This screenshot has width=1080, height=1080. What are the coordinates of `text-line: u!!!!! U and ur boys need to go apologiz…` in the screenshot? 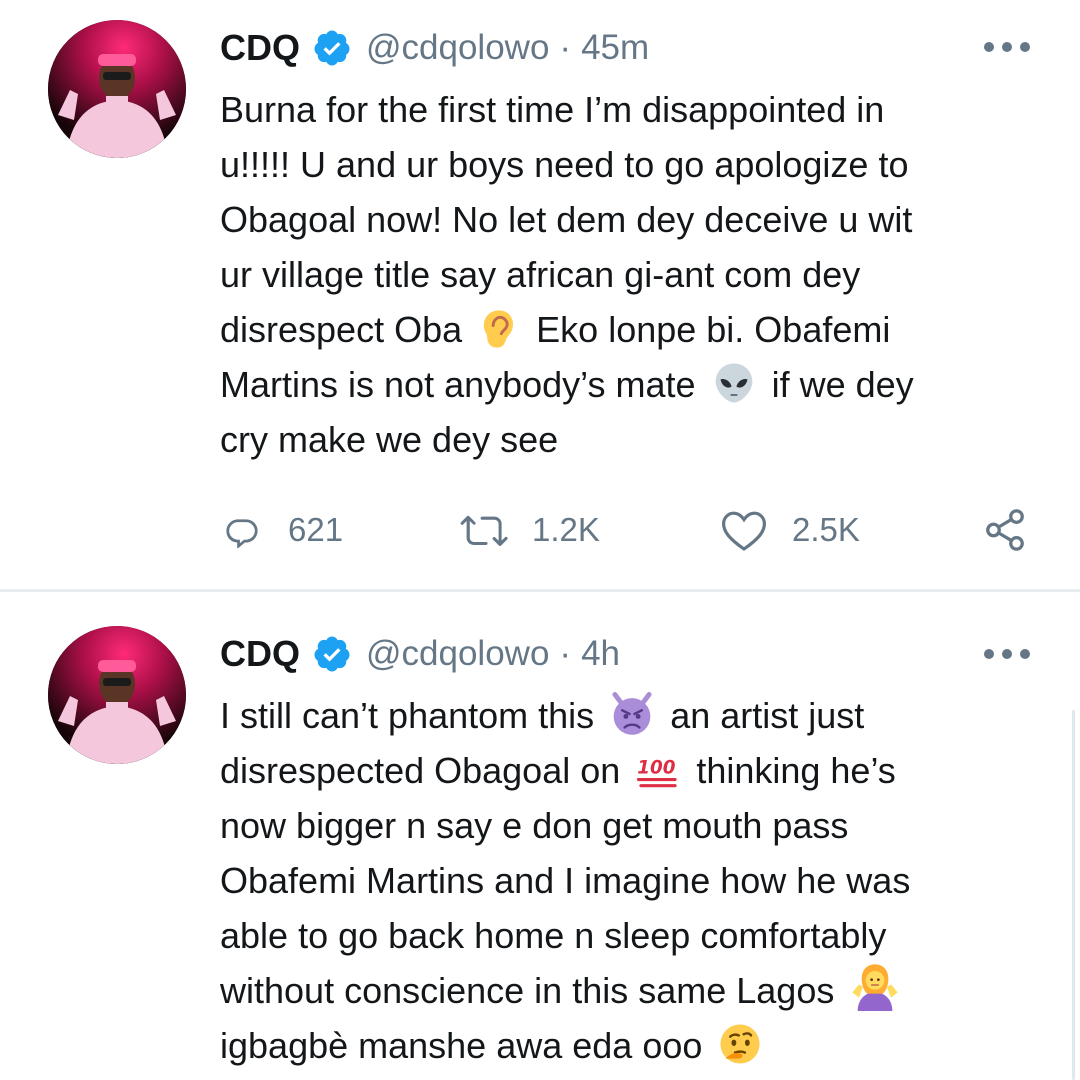 It's located at (564, 164).